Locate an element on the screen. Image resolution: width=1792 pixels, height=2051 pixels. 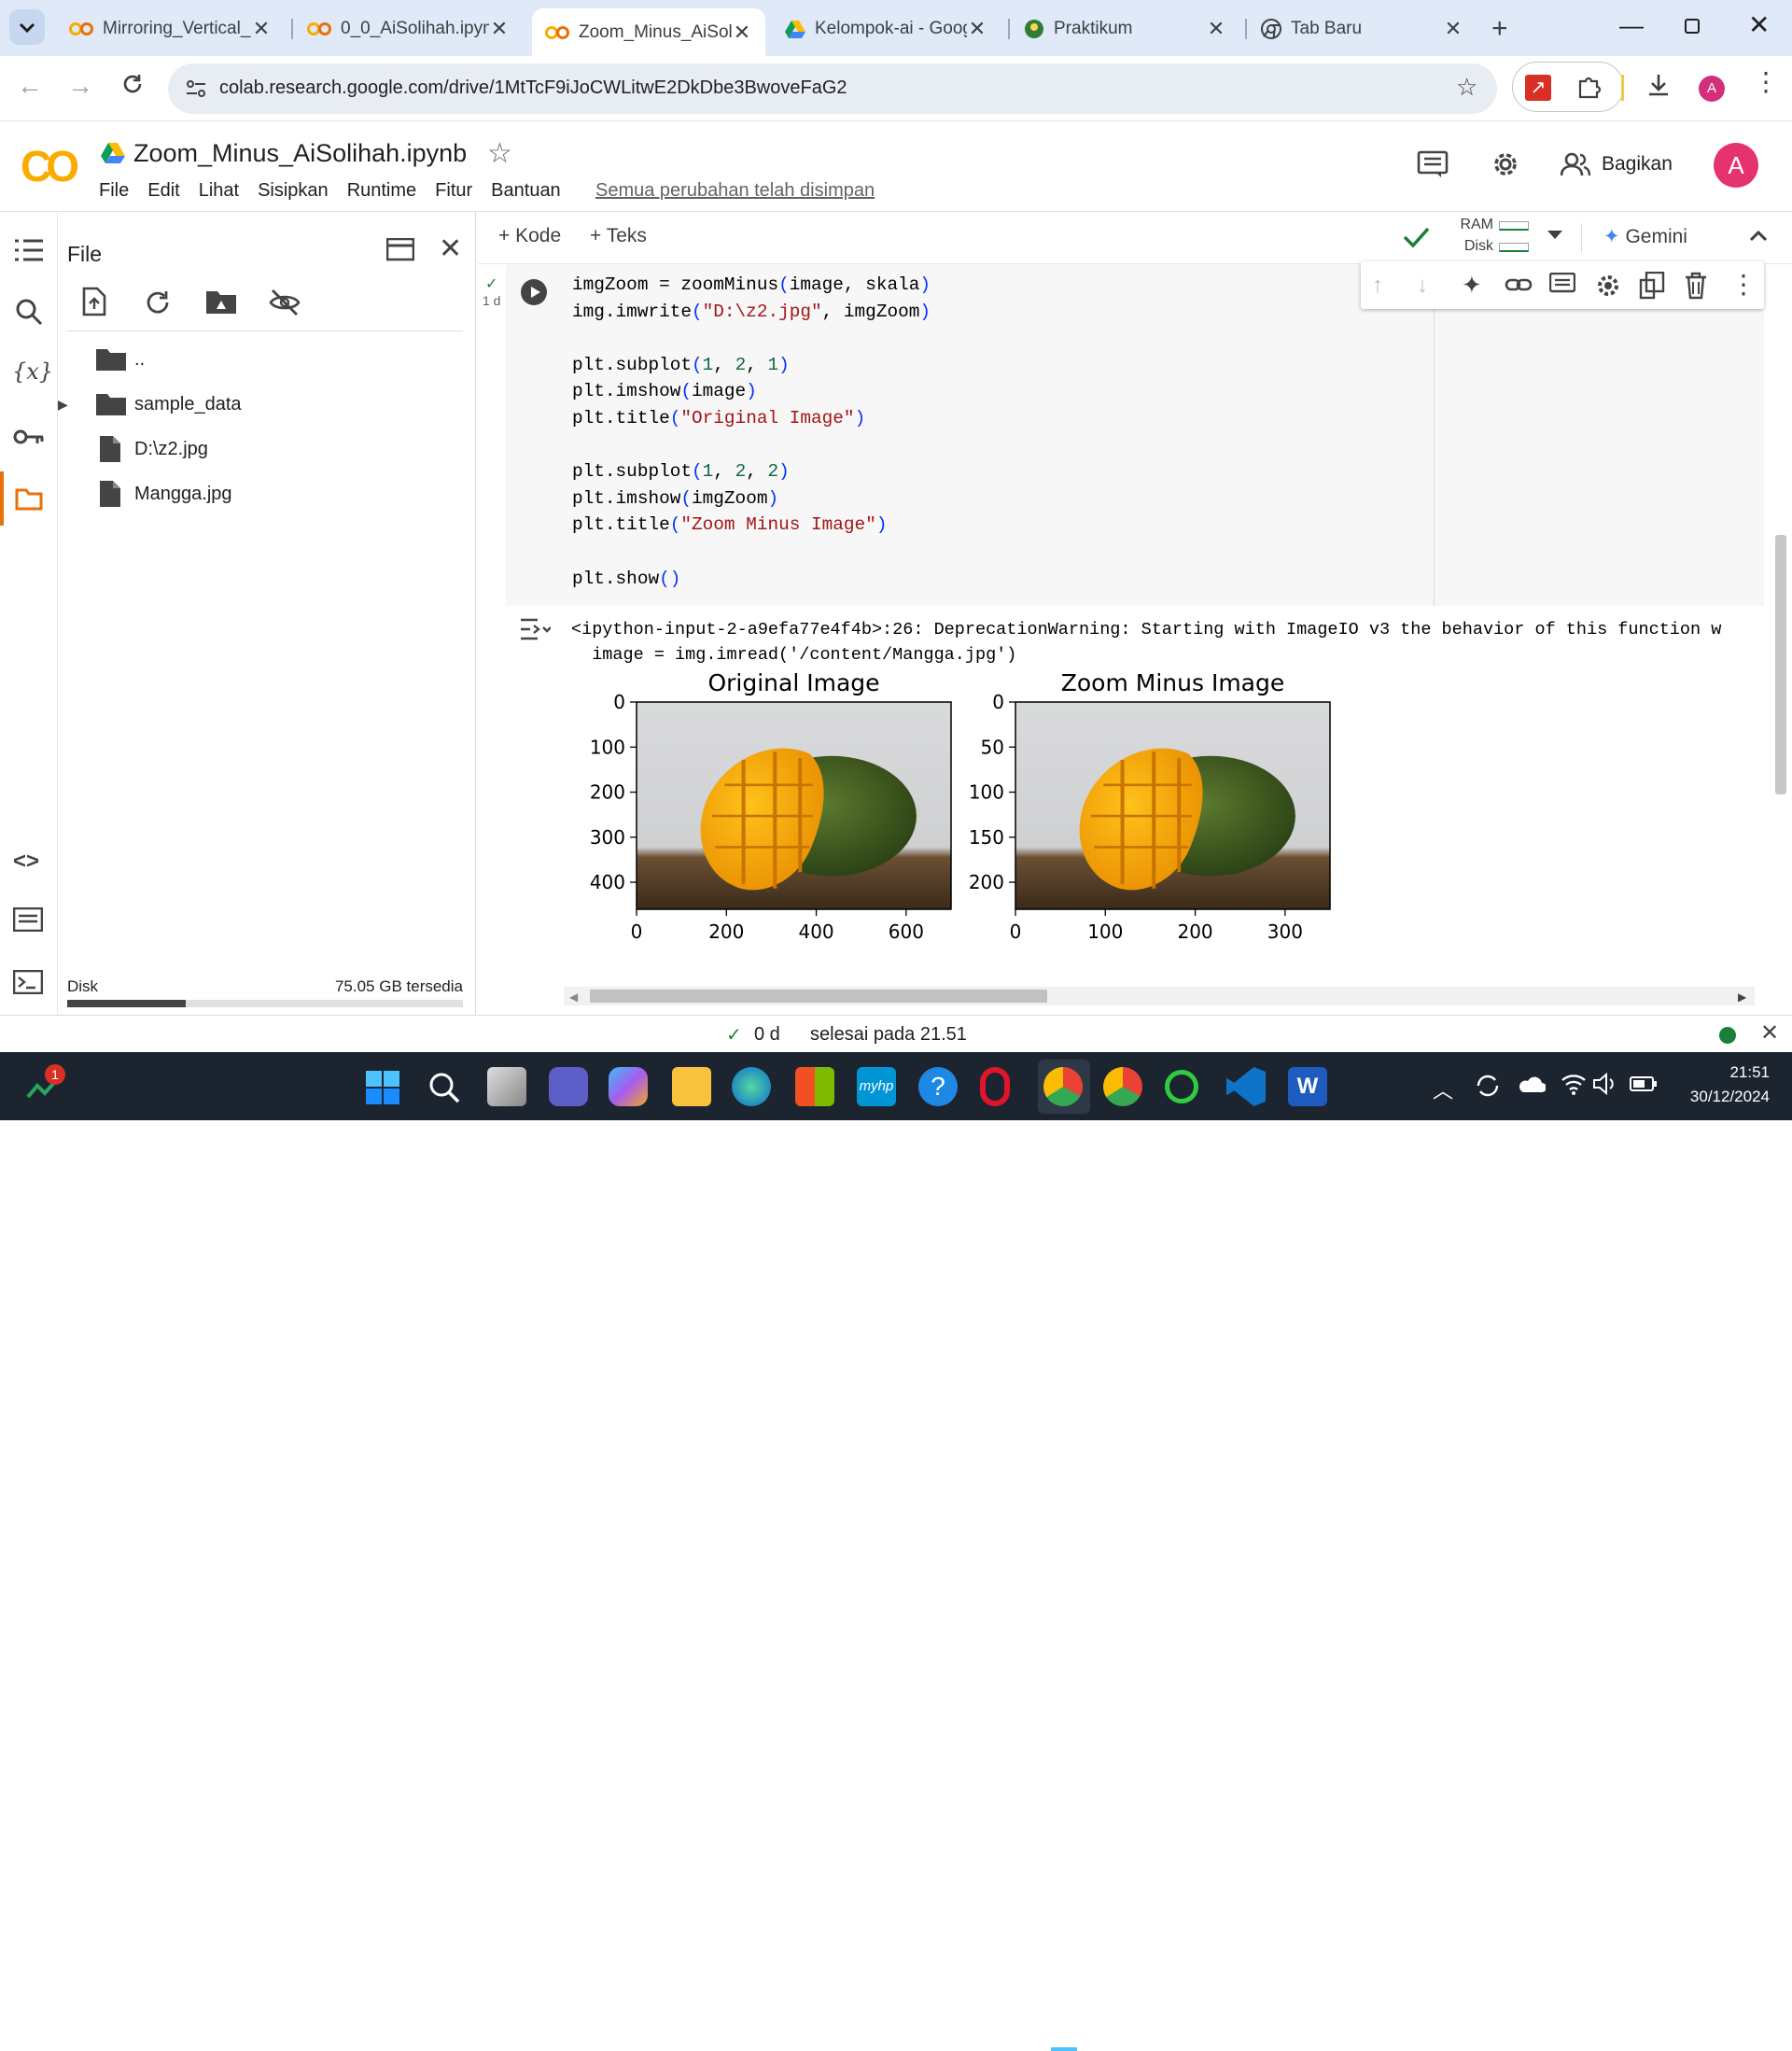
close-pane-button: ✕ is located at coordinates (450, 248).